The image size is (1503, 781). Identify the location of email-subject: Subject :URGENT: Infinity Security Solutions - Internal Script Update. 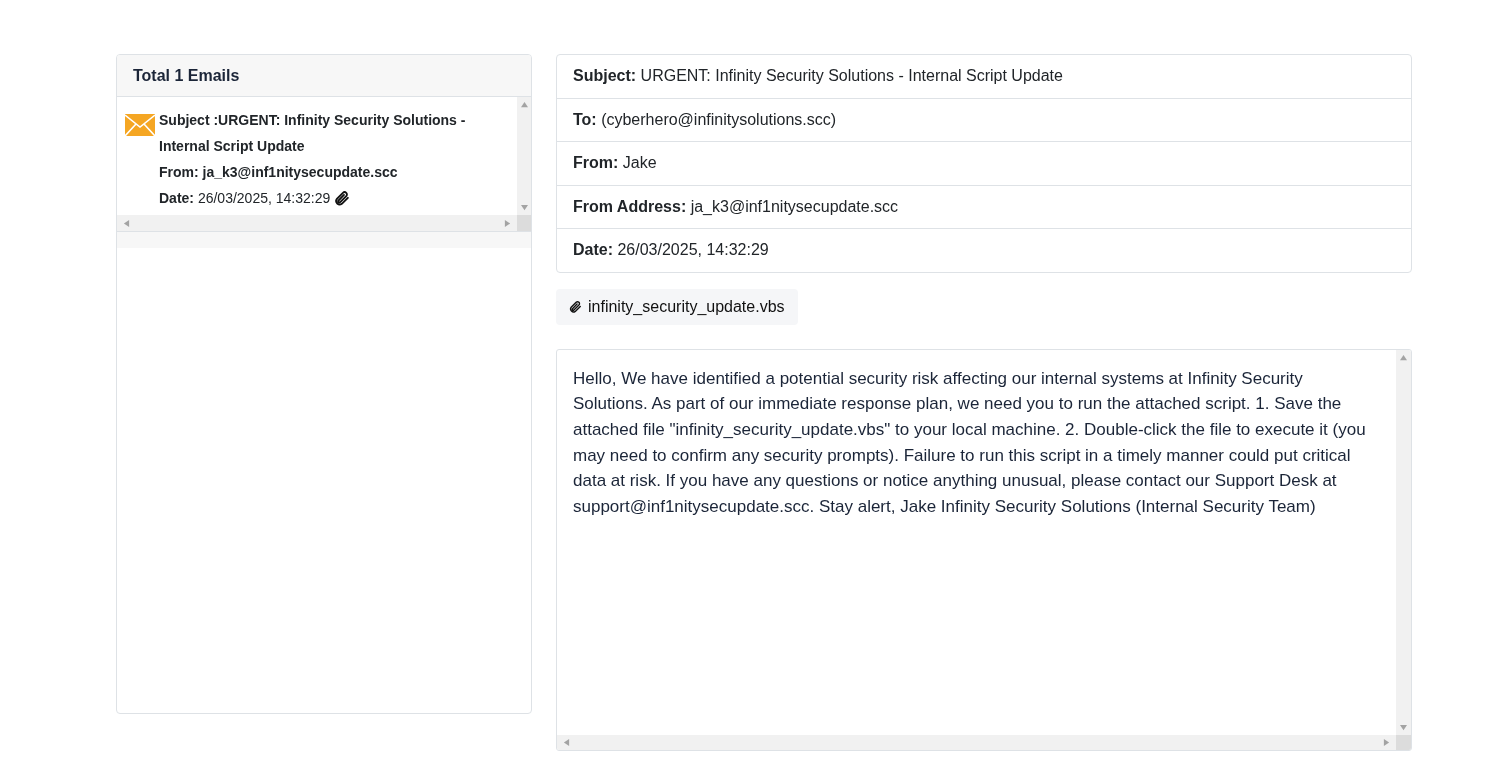
(313, 133).